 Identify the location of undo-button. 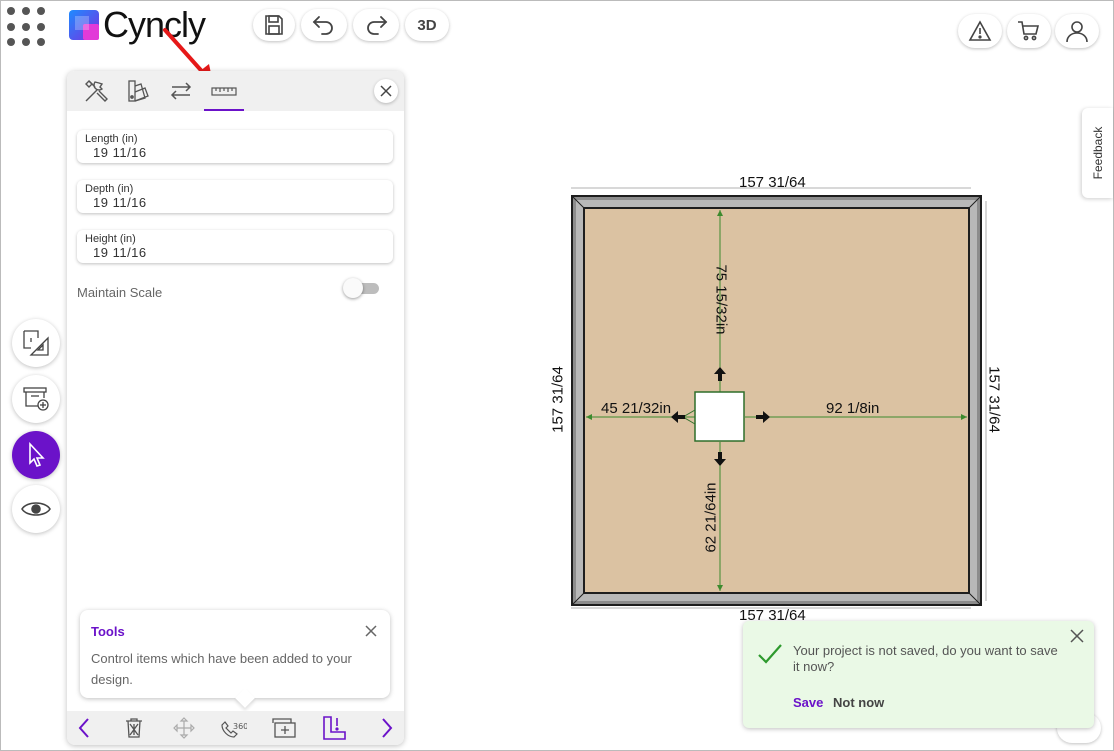
(324, 25).